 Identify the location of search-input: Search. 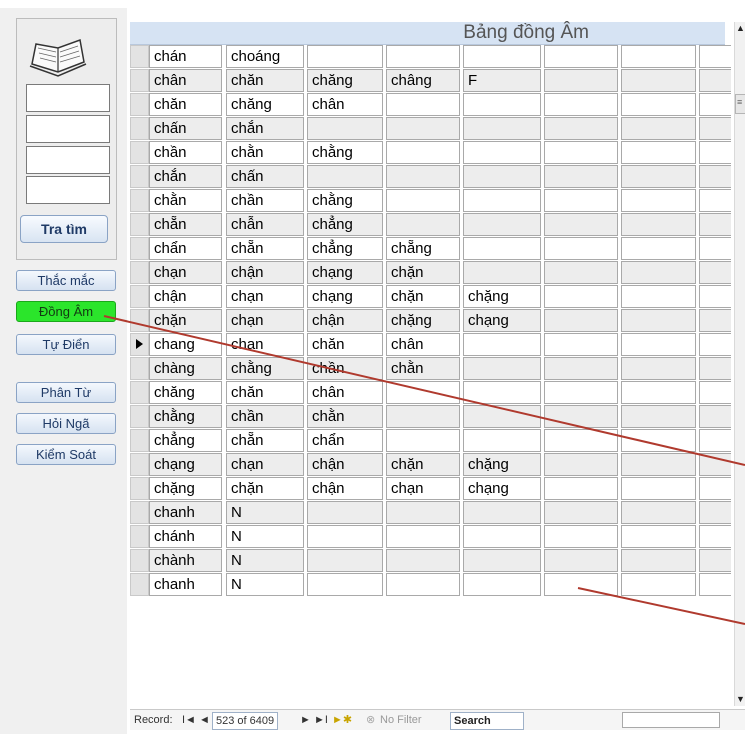
(487, 721).